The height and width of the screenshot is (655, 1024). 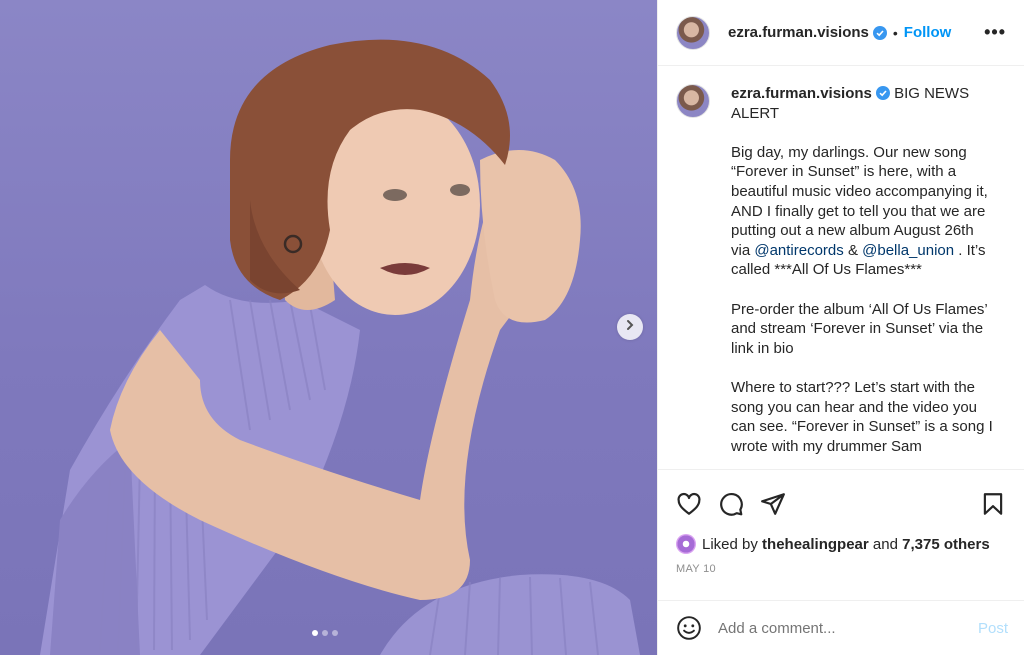 I want to click on more-options-button: •••, so click(x=995, y=32).